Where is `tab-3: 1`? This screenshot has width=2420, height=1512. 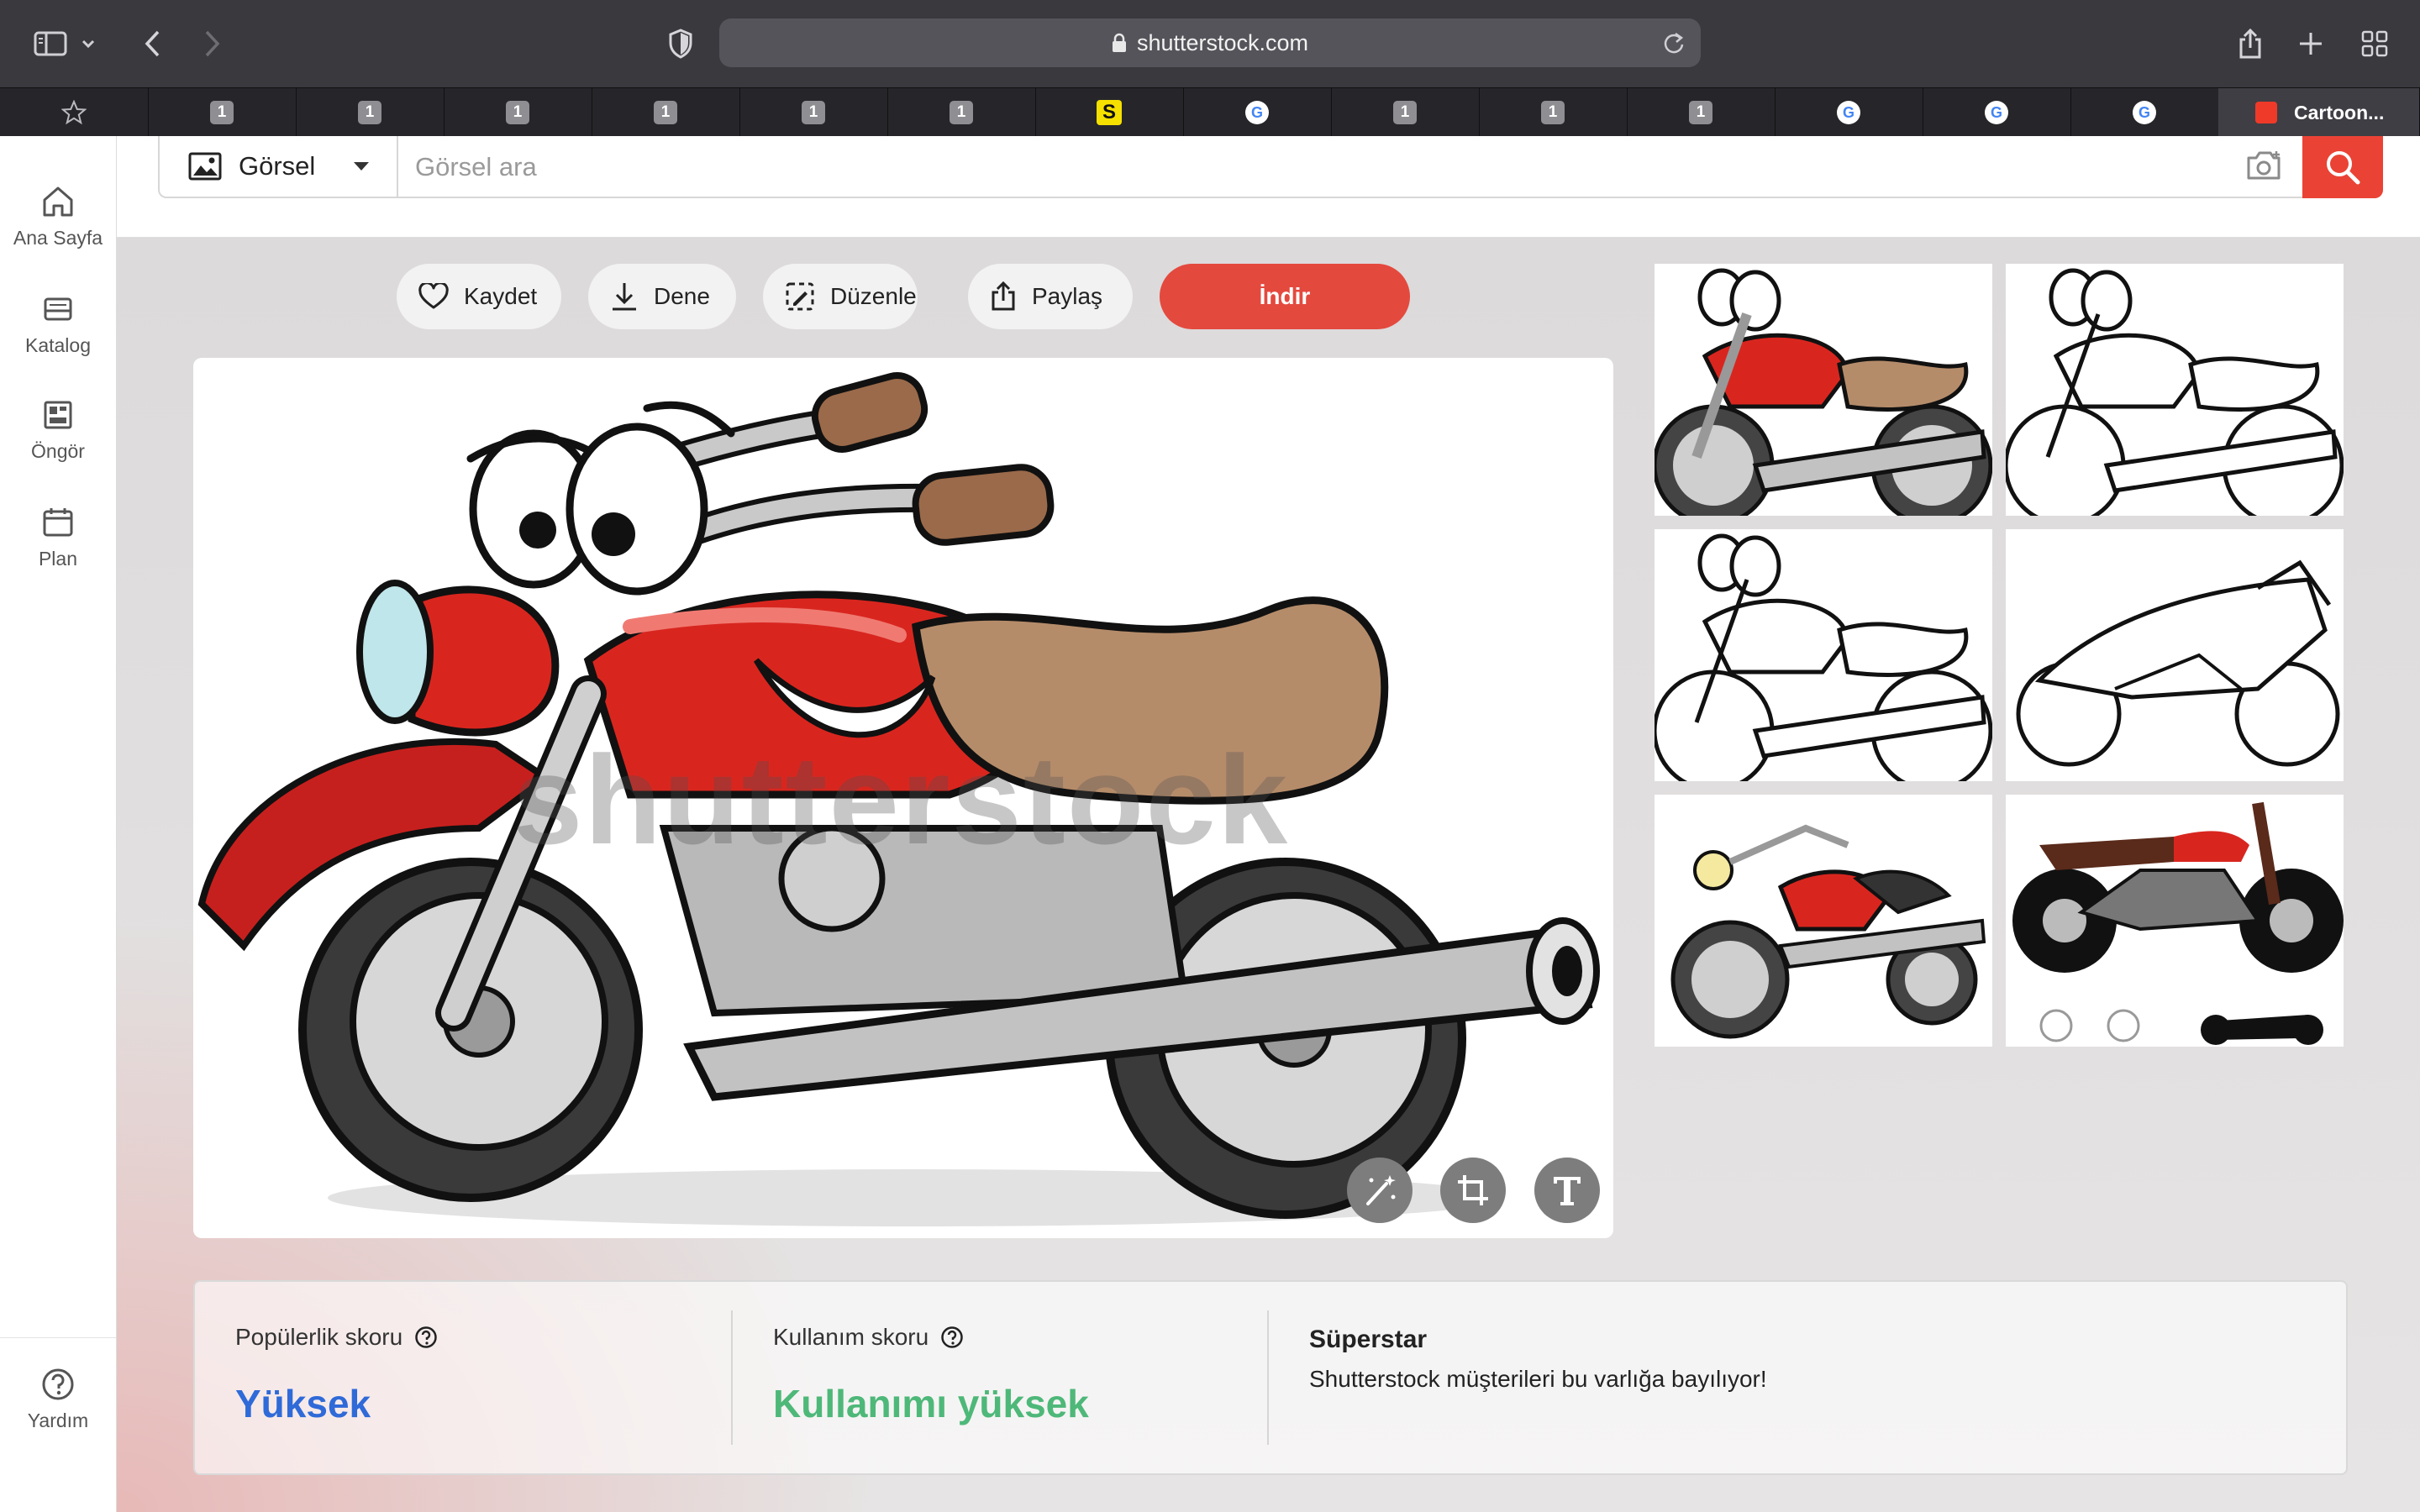 tab-3: 1 is located at coordinates (518, 112).